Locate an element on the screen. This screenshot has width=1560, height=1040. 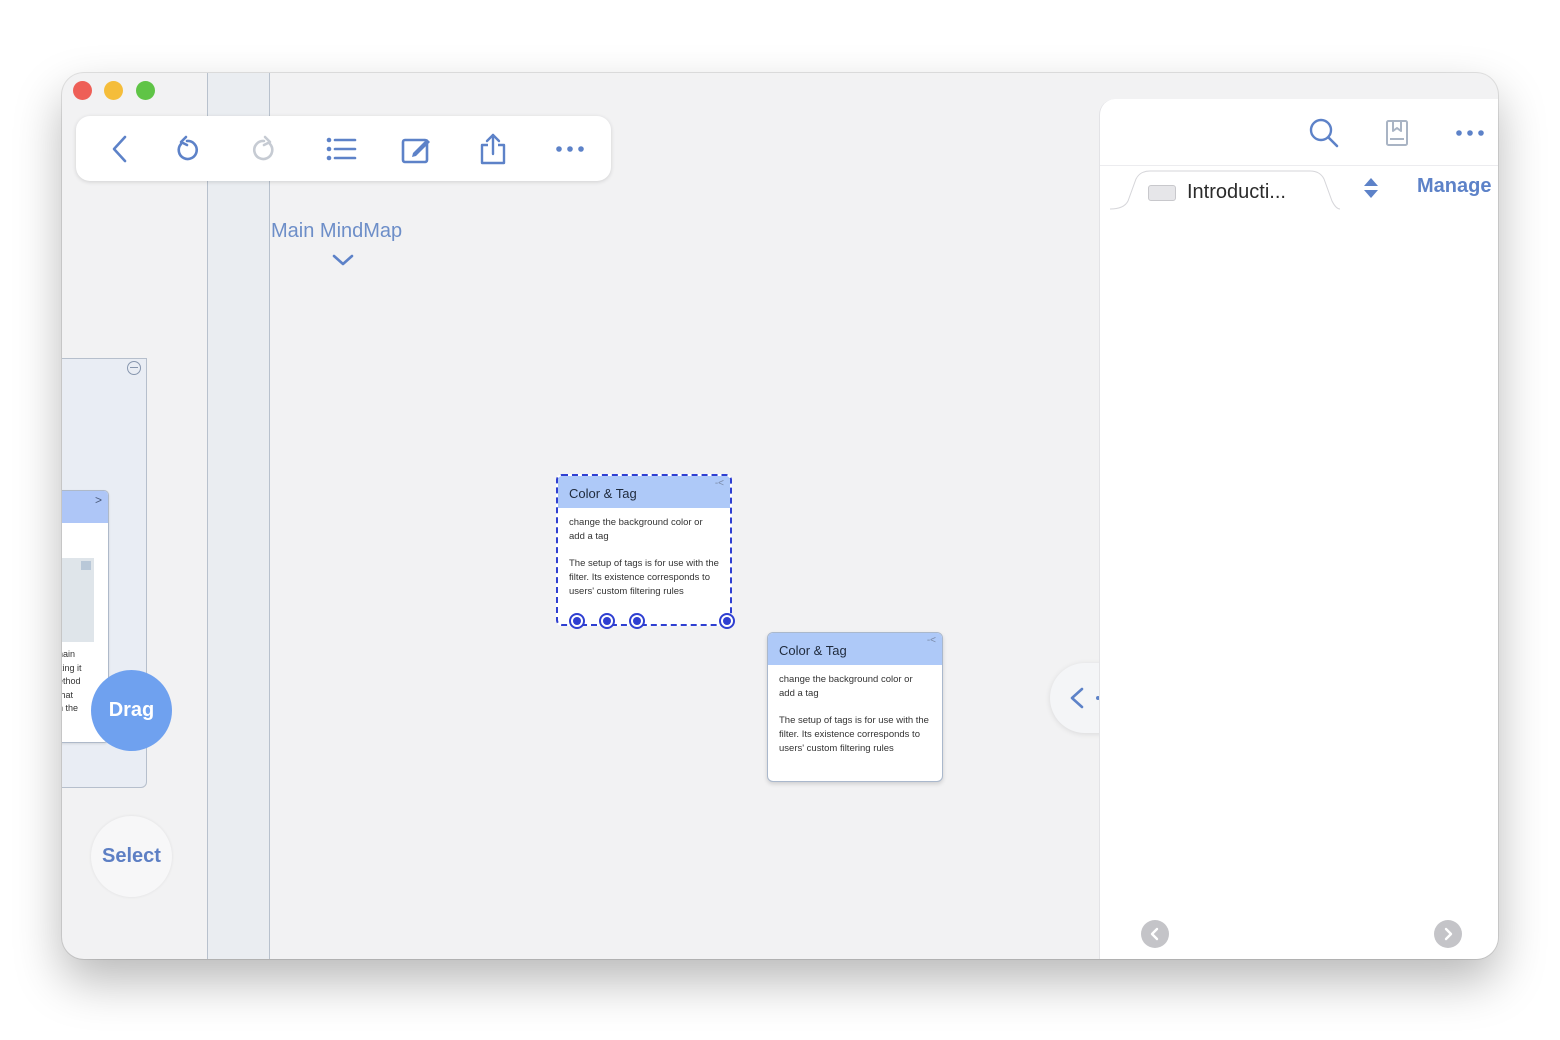
collapse-icon is located at coordinates (134, 368).